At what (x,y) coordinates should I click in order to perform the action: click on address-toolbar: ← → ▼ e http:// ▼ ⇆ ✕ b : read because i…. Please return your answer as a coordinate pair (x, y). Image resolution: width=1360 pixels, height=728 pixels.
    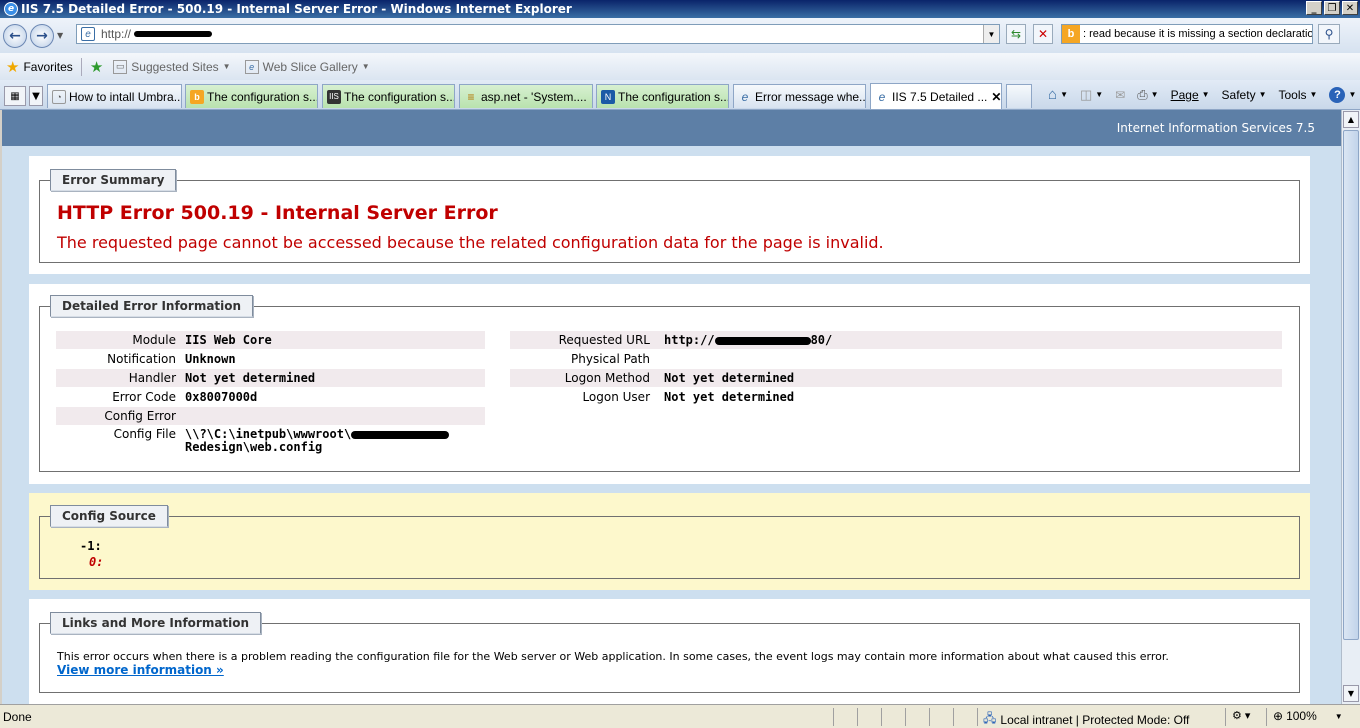
    Looking at the image, I should click on (680, 35).